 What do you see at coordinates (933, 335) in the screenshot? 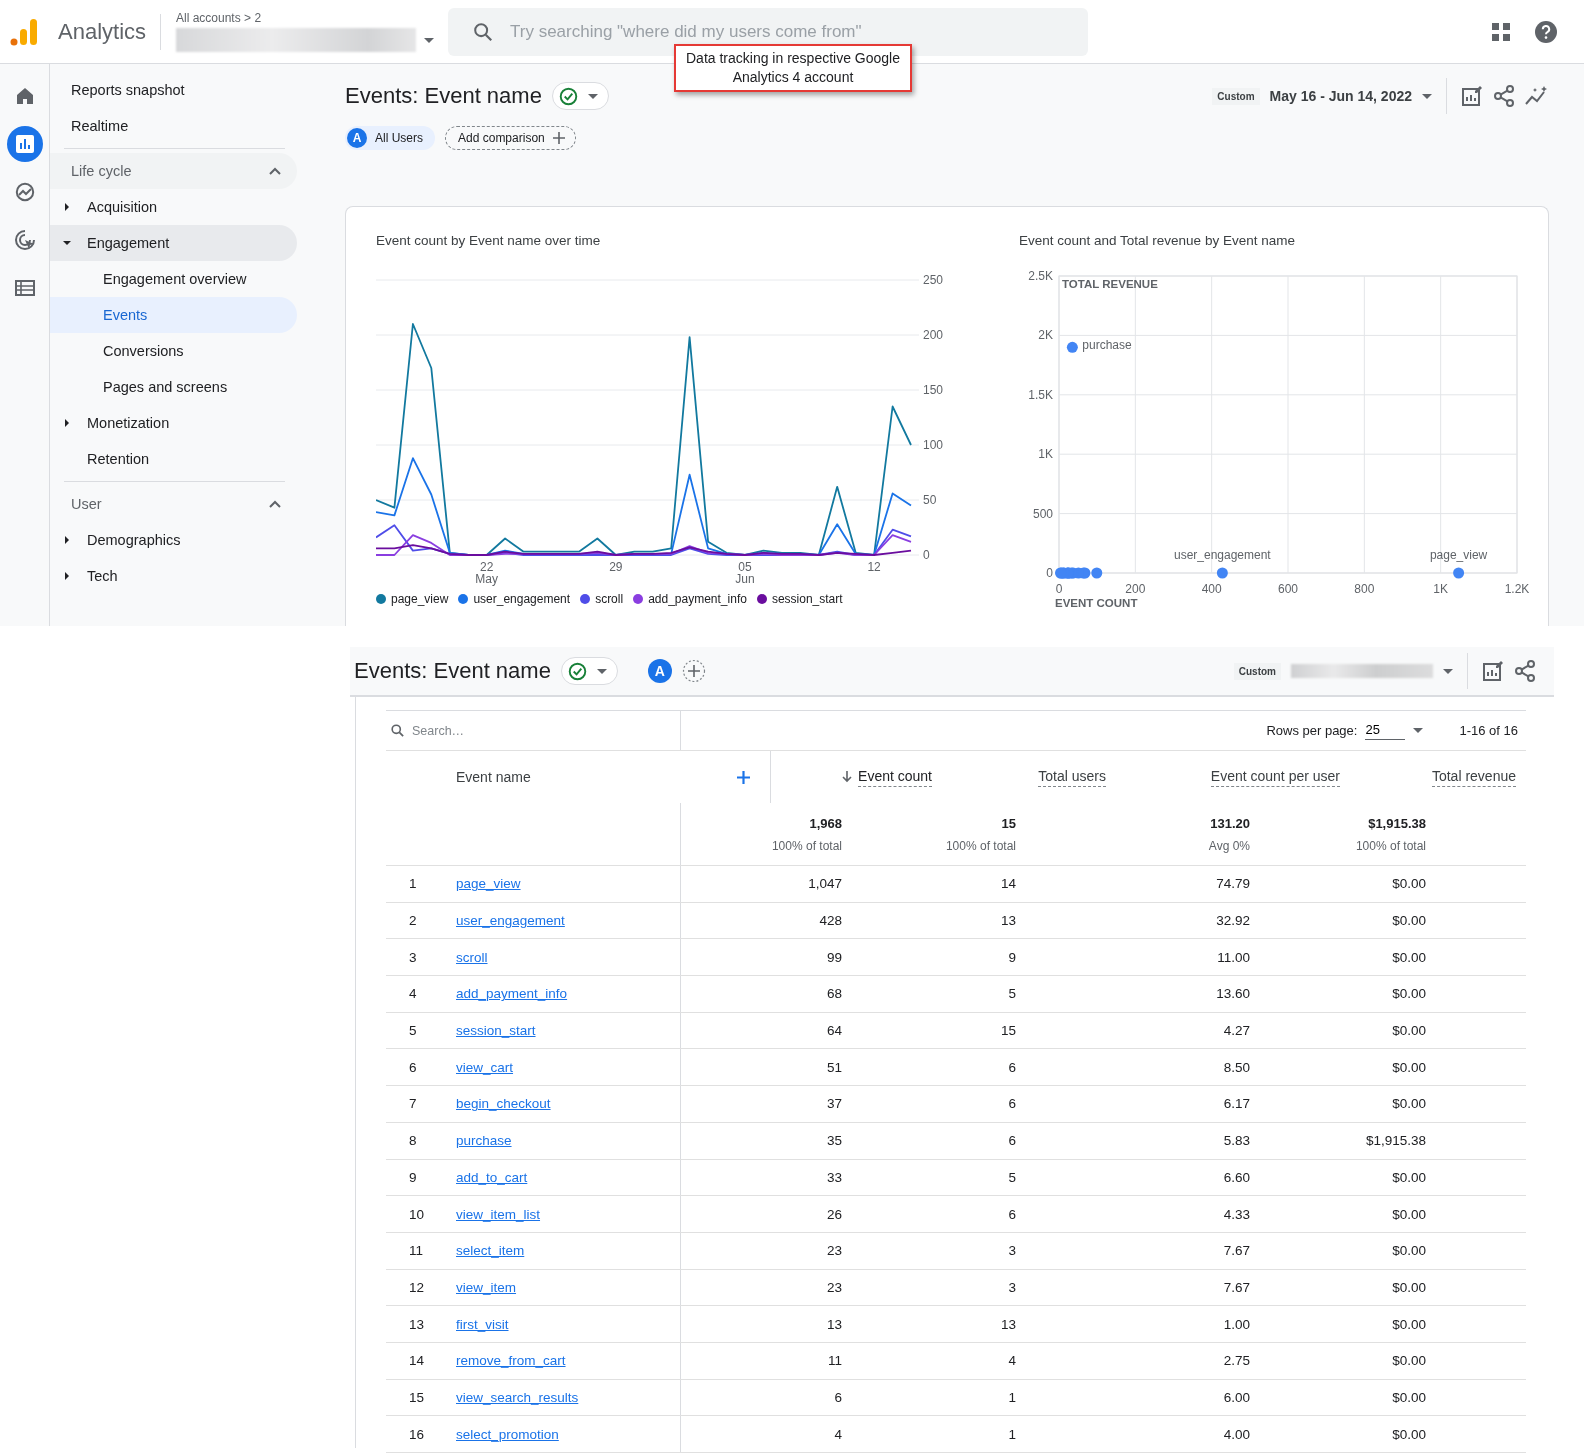
I see `y-axis-label: 200` at bounding box center [933, 335].